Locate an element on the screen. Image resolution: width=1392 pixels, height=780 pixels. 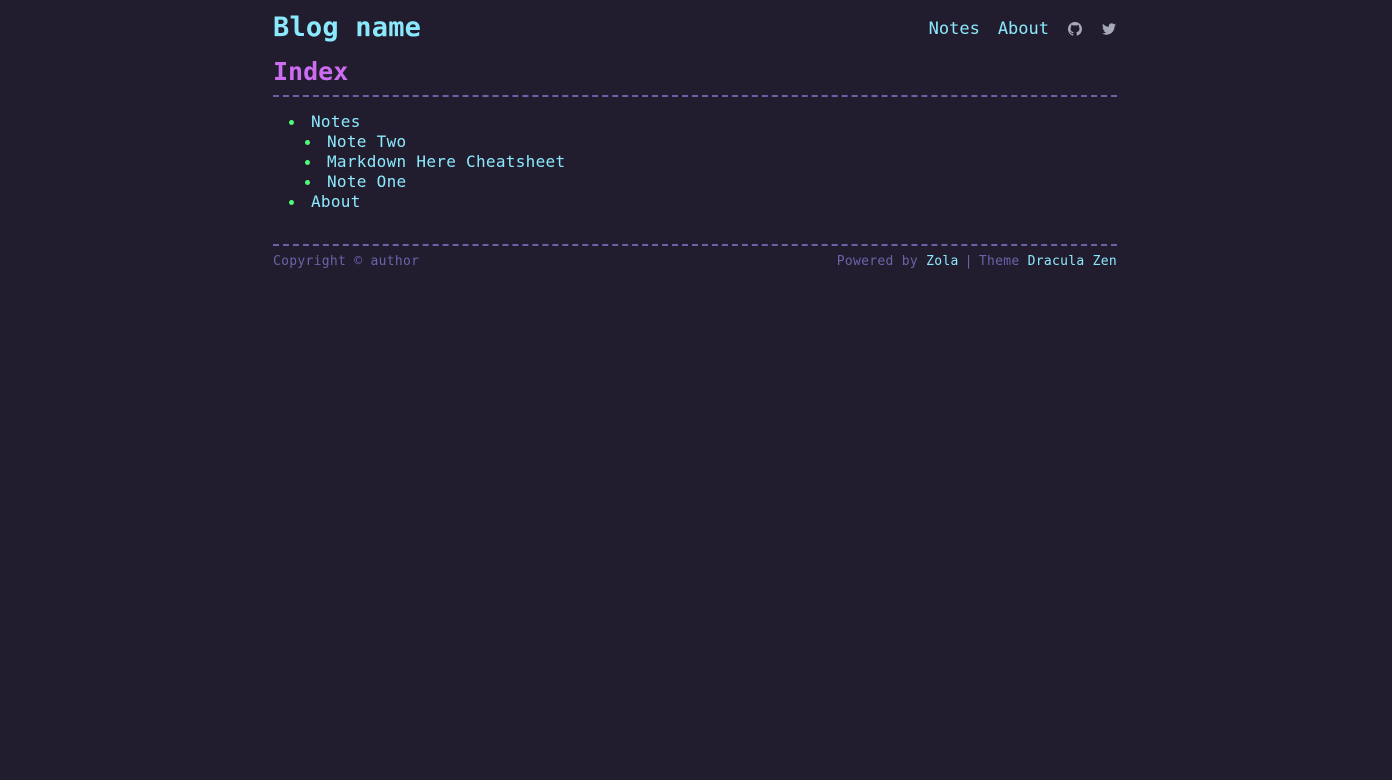
nav-link-about: About is located at coordinates (1023, 29).